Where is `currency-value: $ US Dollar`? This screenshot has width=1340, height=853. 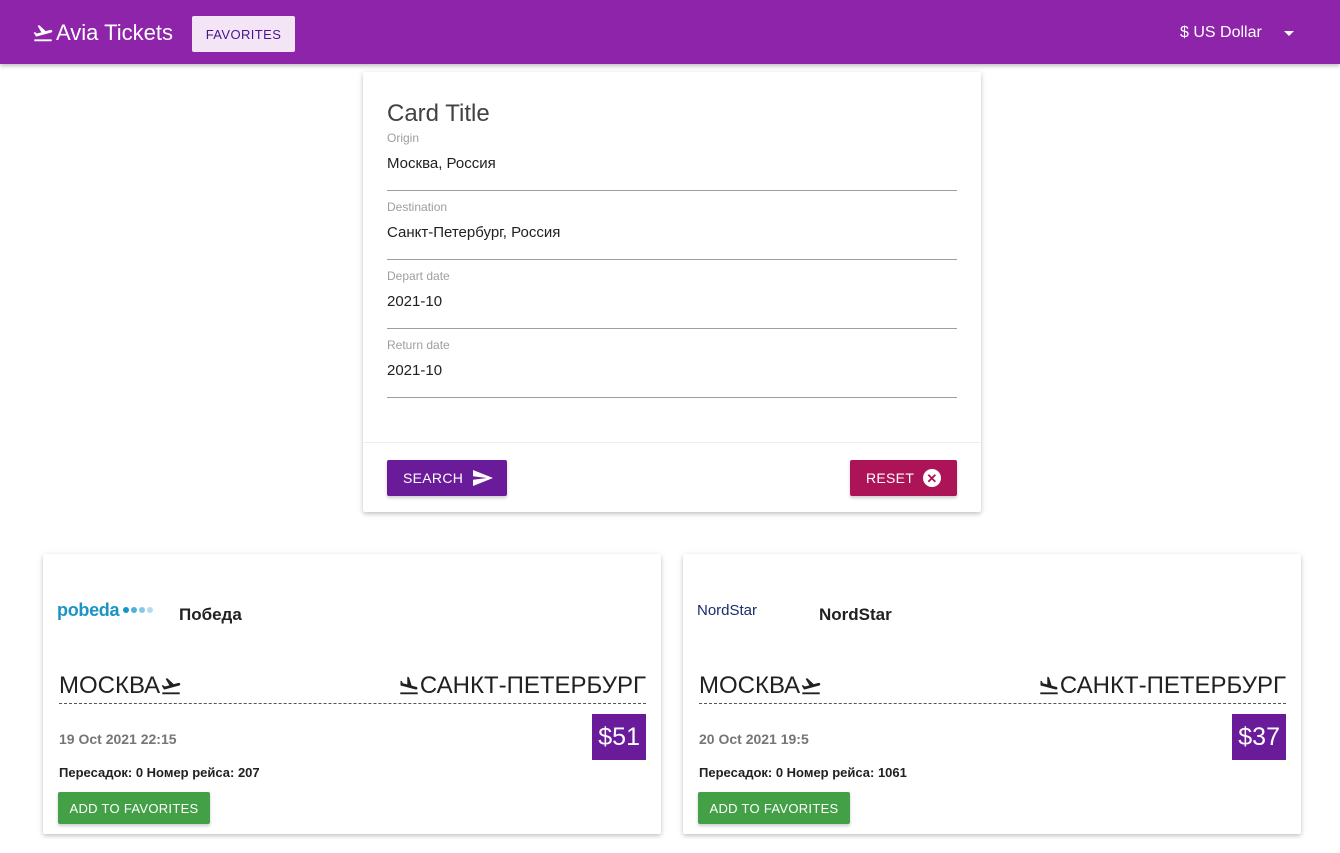 currency-value: $ US Dollar is located at coordinates (1221, 32).